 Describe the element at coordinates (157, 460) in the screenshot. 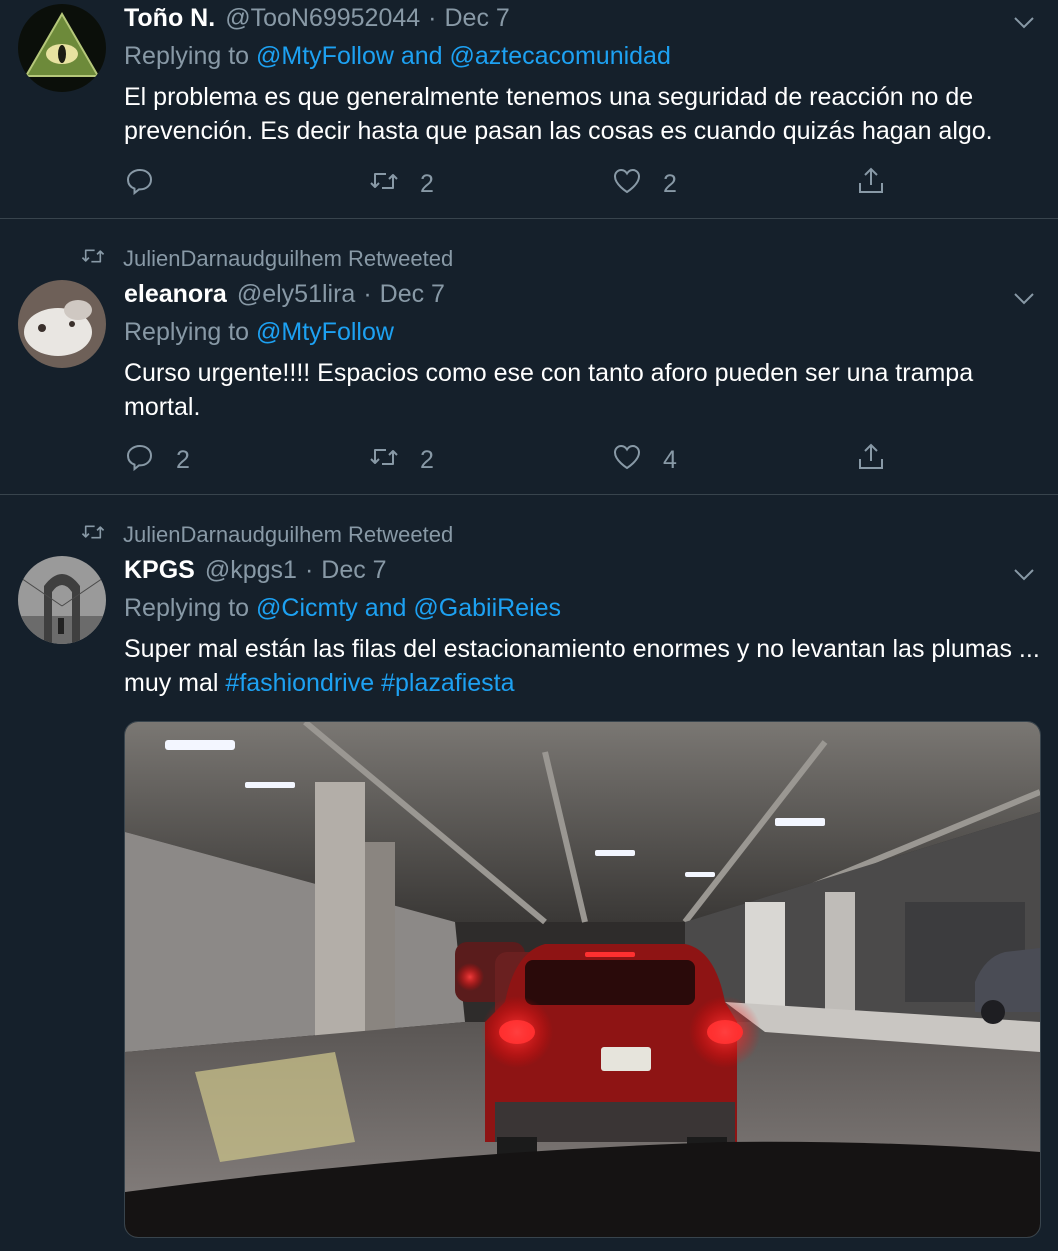

I see `reply-button: 2` at that location.